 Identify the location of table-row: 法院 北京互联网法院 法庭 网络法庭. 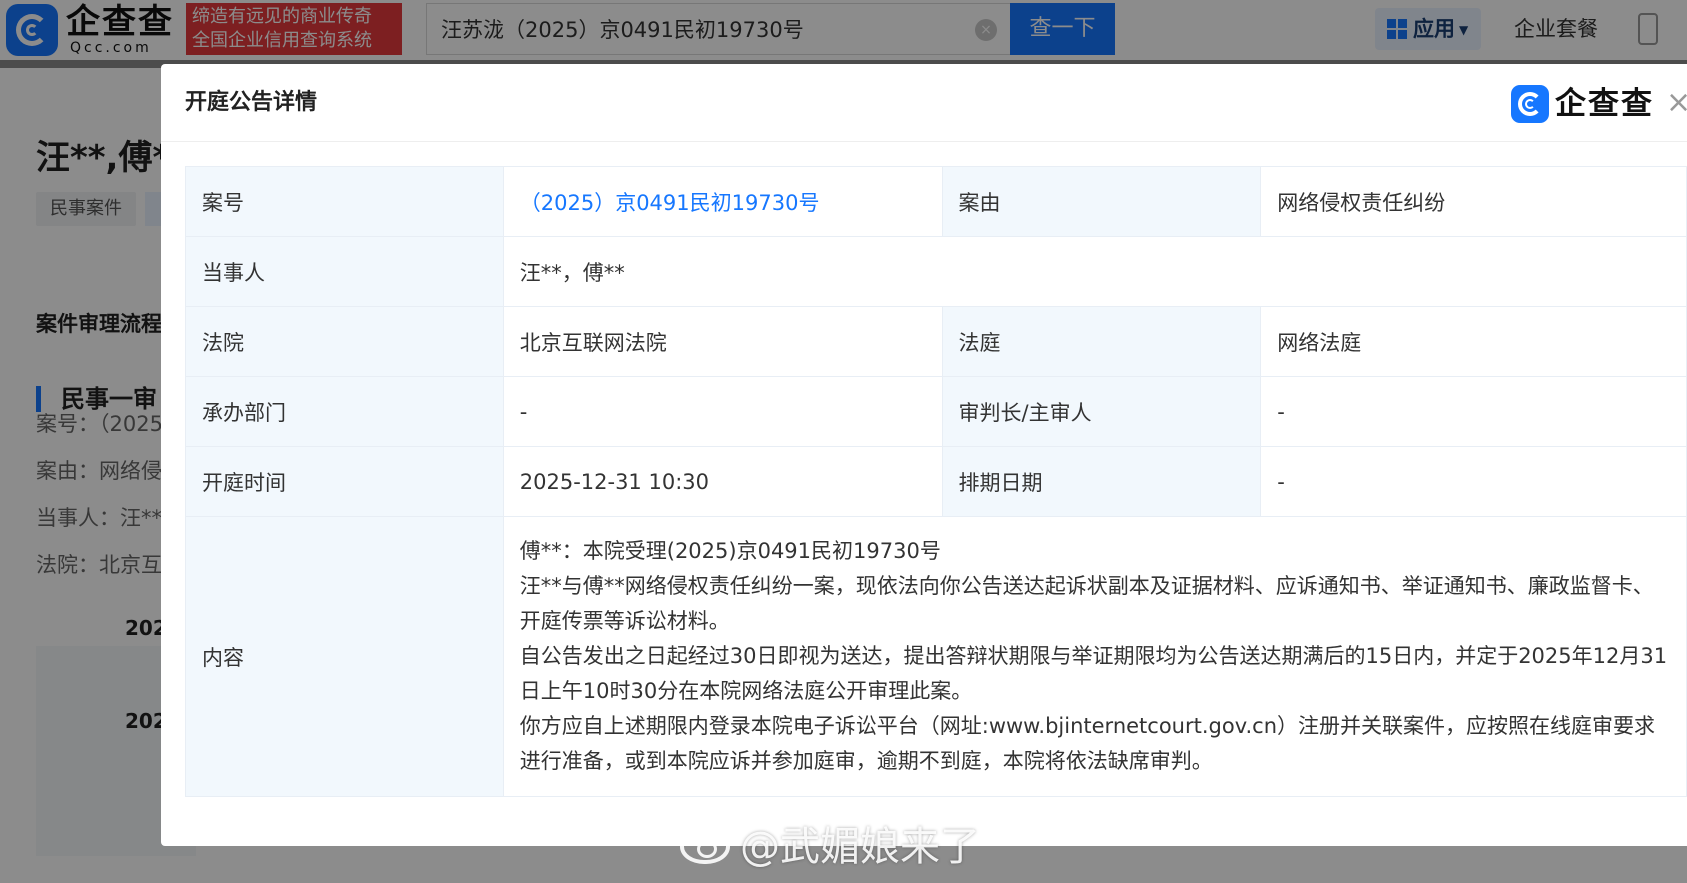
(936, 341).